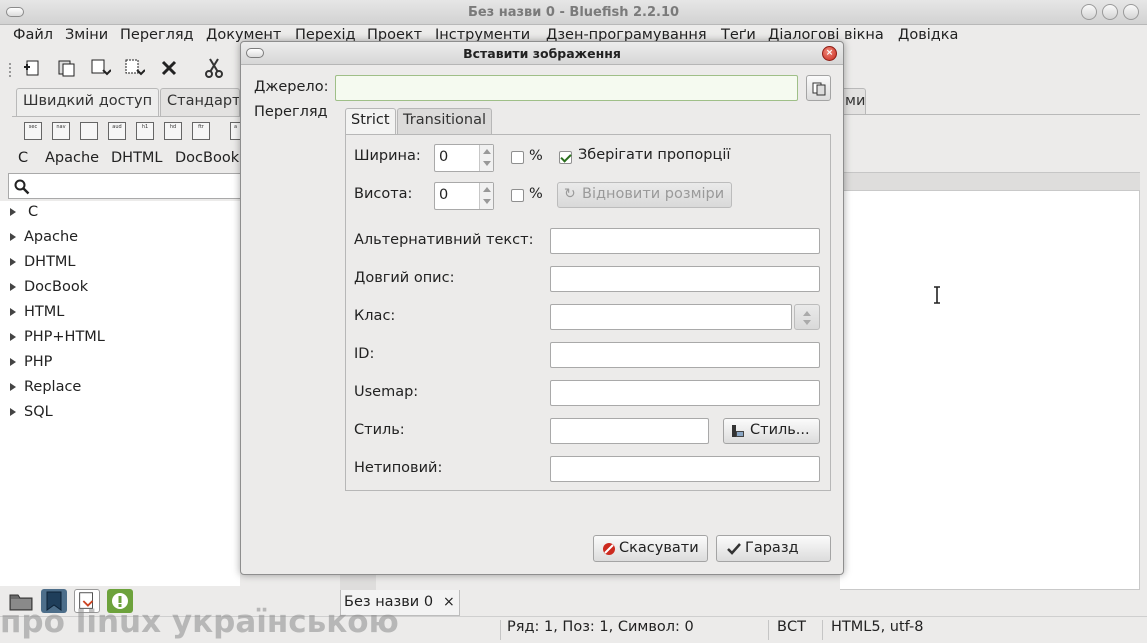  Describe the element at coordinates (10, 70) in the screenshot. I see `toolbar-grip` at that location.